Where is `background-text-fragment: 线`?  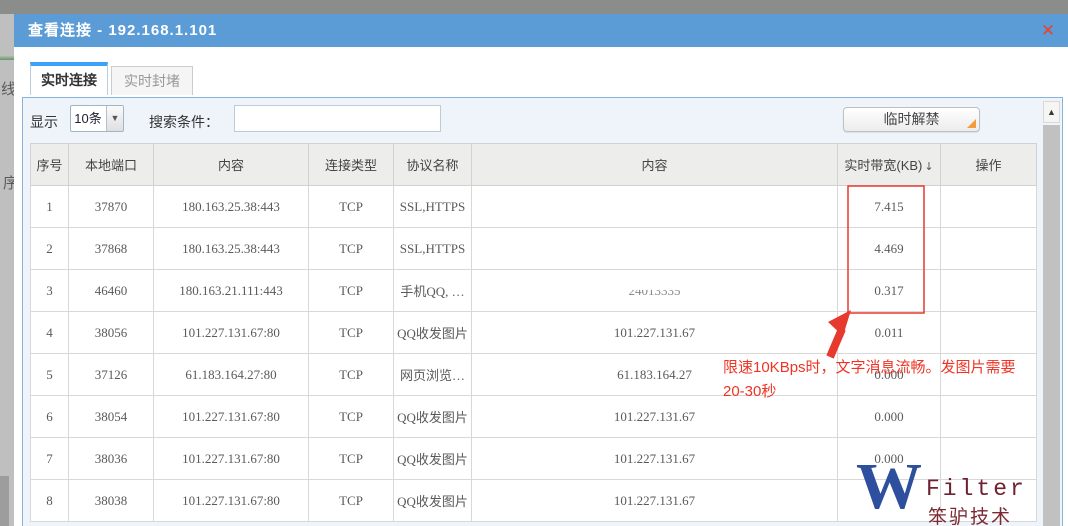
background-text-fragment: 线 is located at coordinates (7, 89).